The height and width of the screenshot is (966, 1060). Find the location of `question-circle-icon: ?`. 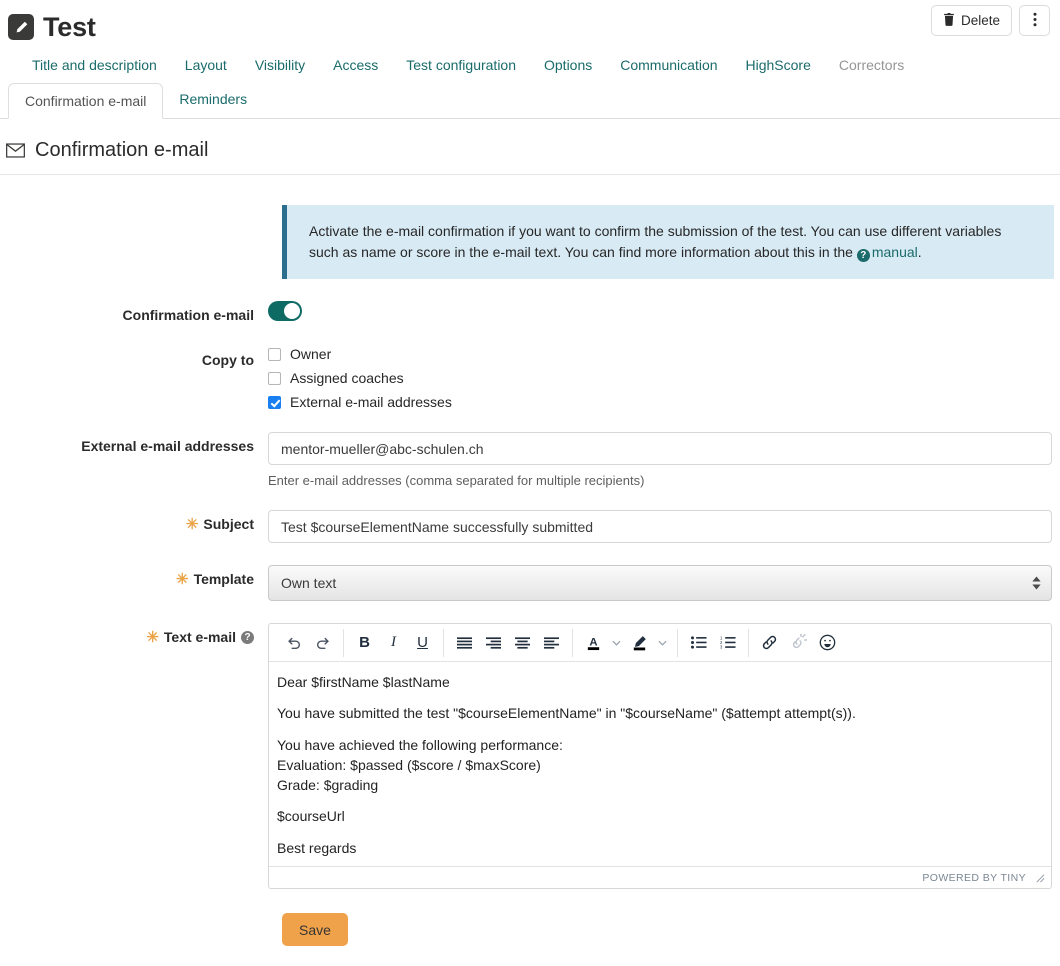

question-circle-icon: ? is located at coordinates (247, 637).